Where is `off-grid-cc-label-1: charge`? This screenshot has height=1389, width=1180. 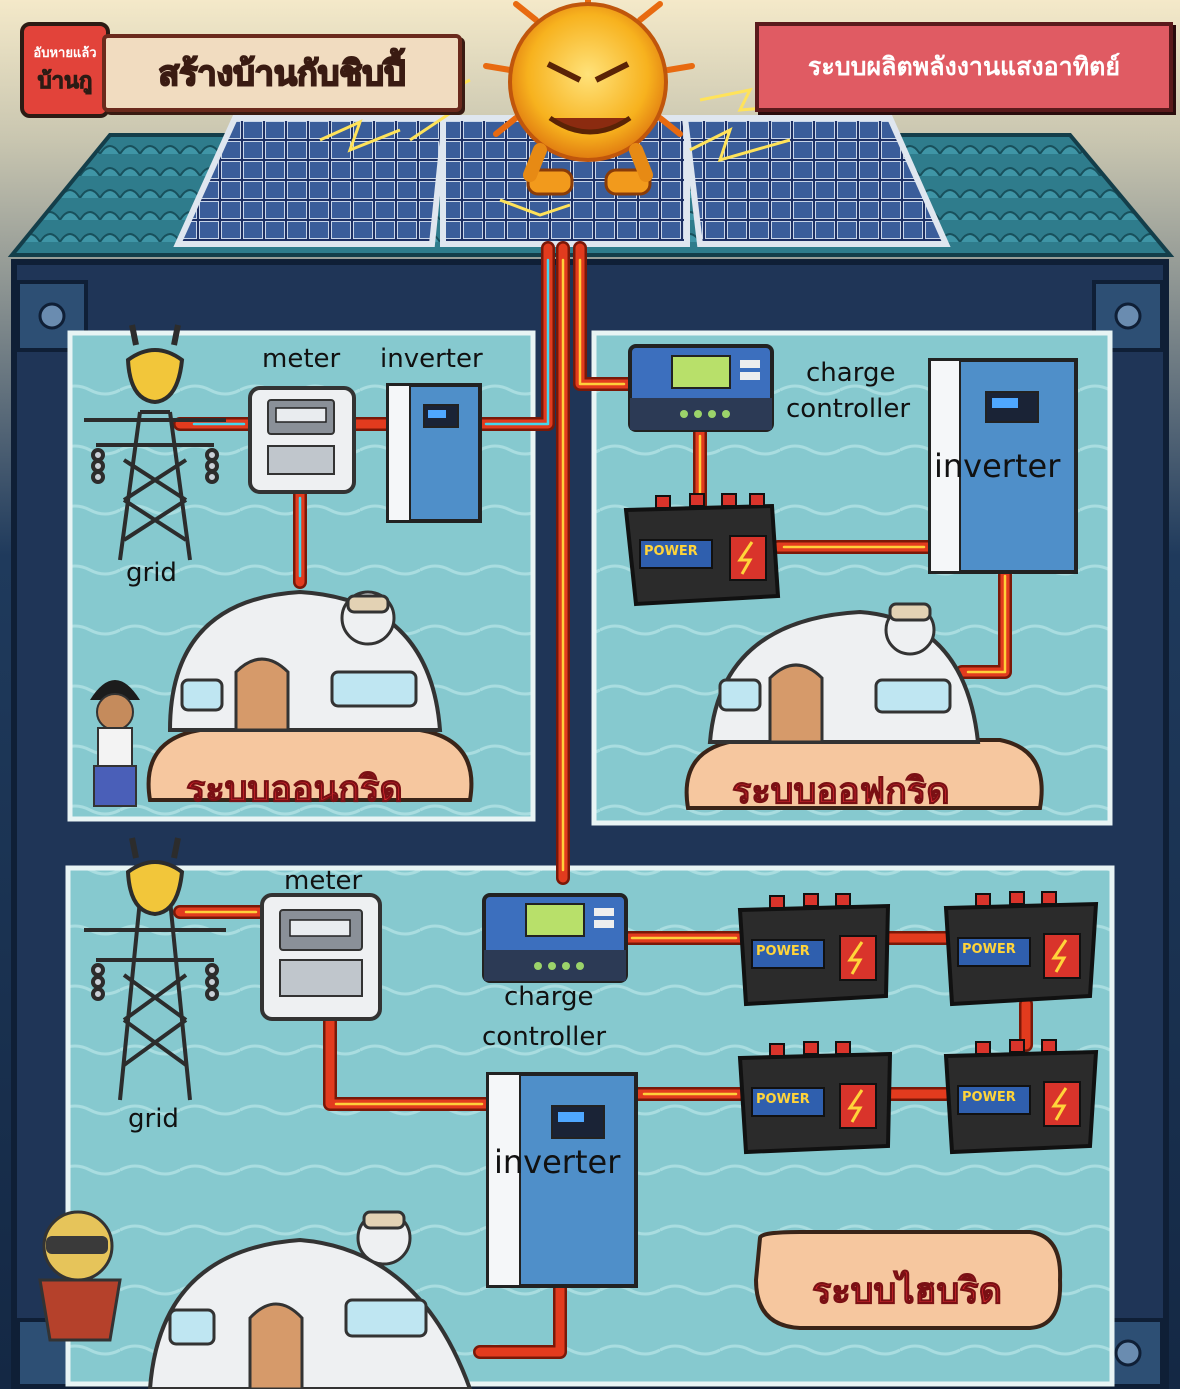
off-grid-cc-label-1: charge is located at coordinates (851, 373).